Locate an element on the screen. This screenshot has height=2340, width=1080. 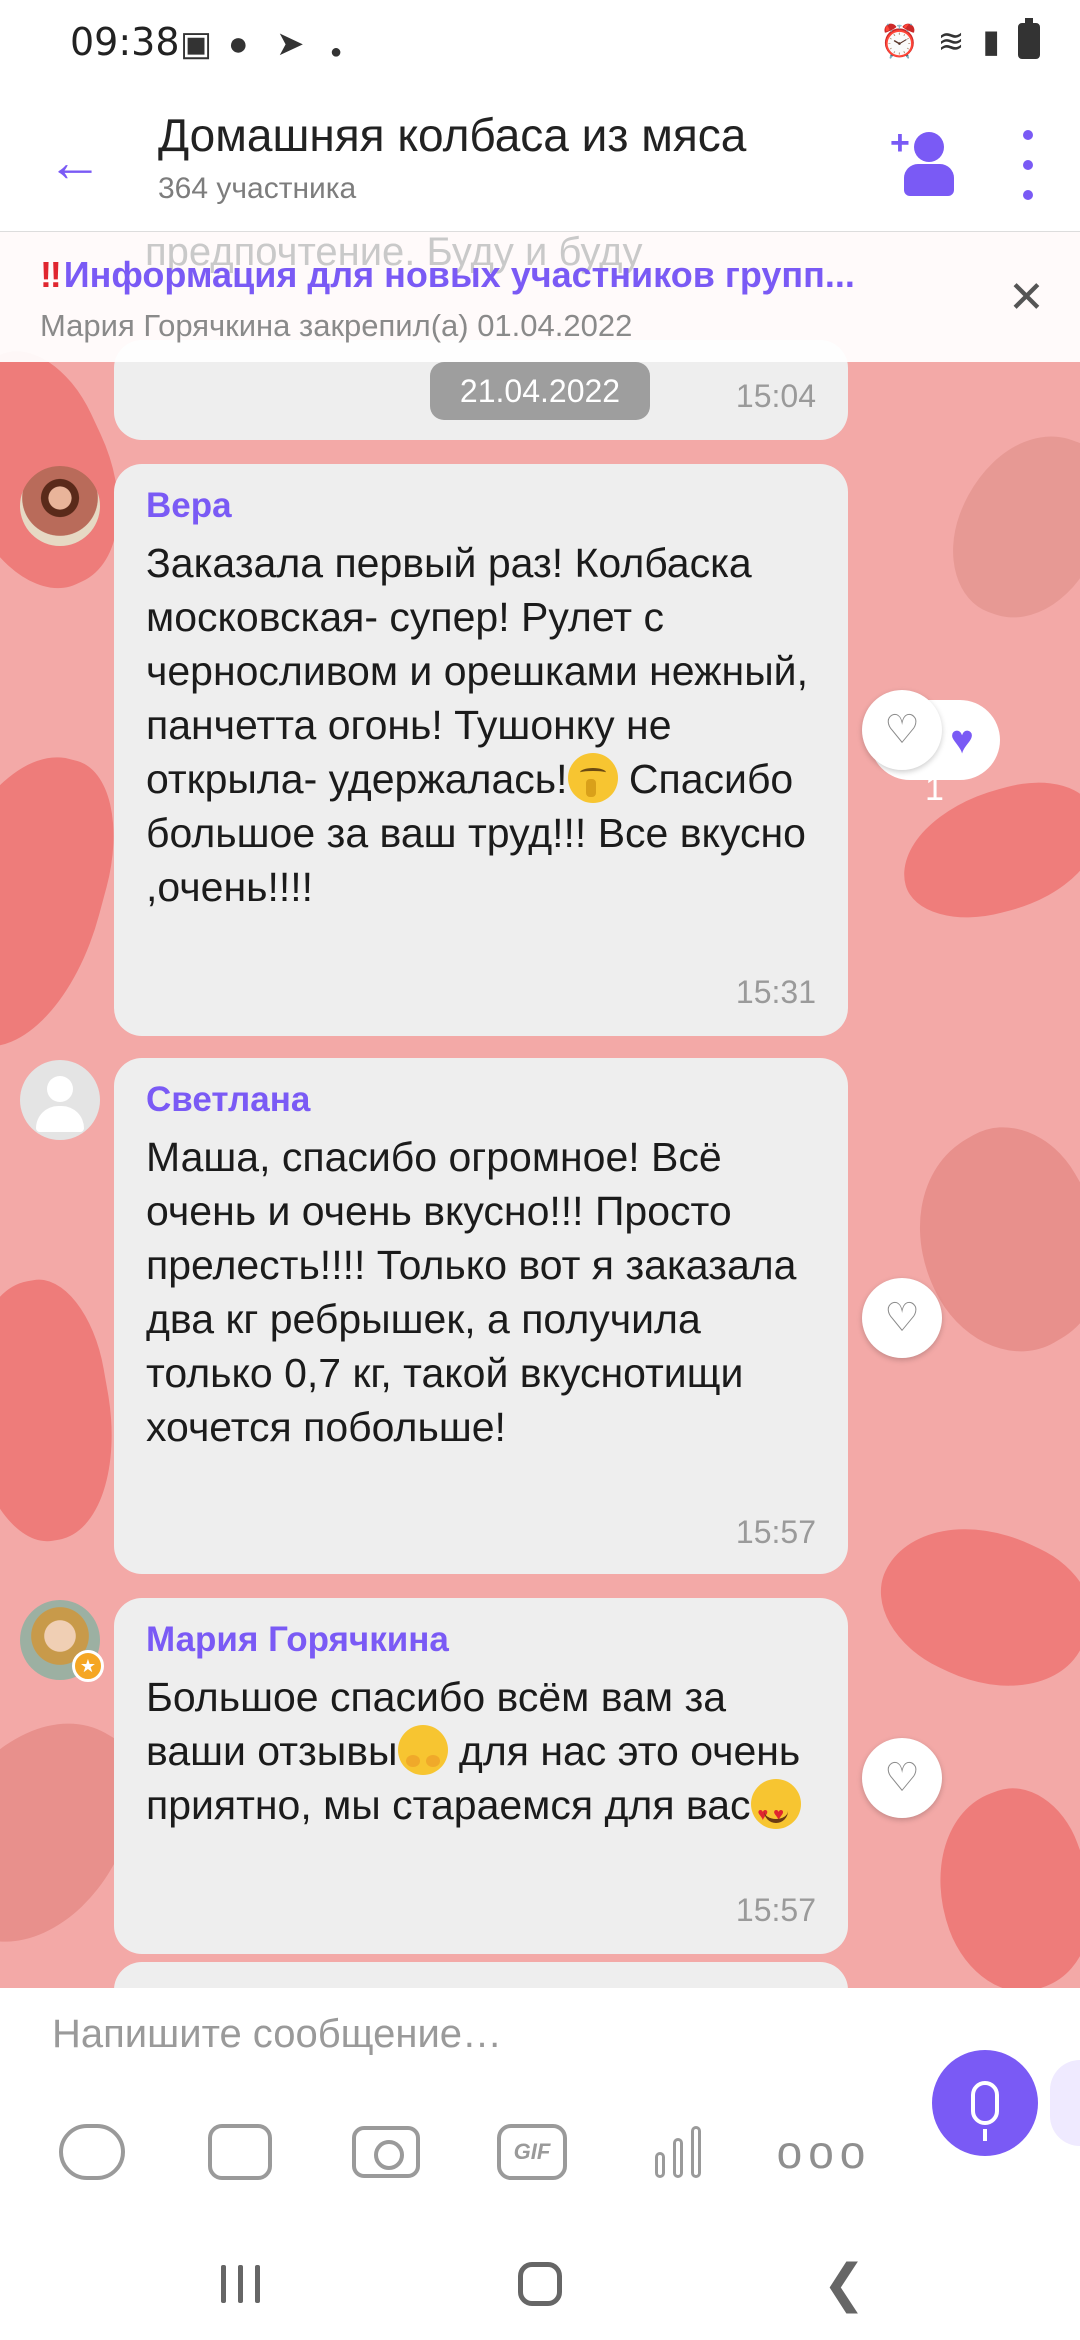
person-icon is located at coordinates (929, 147).